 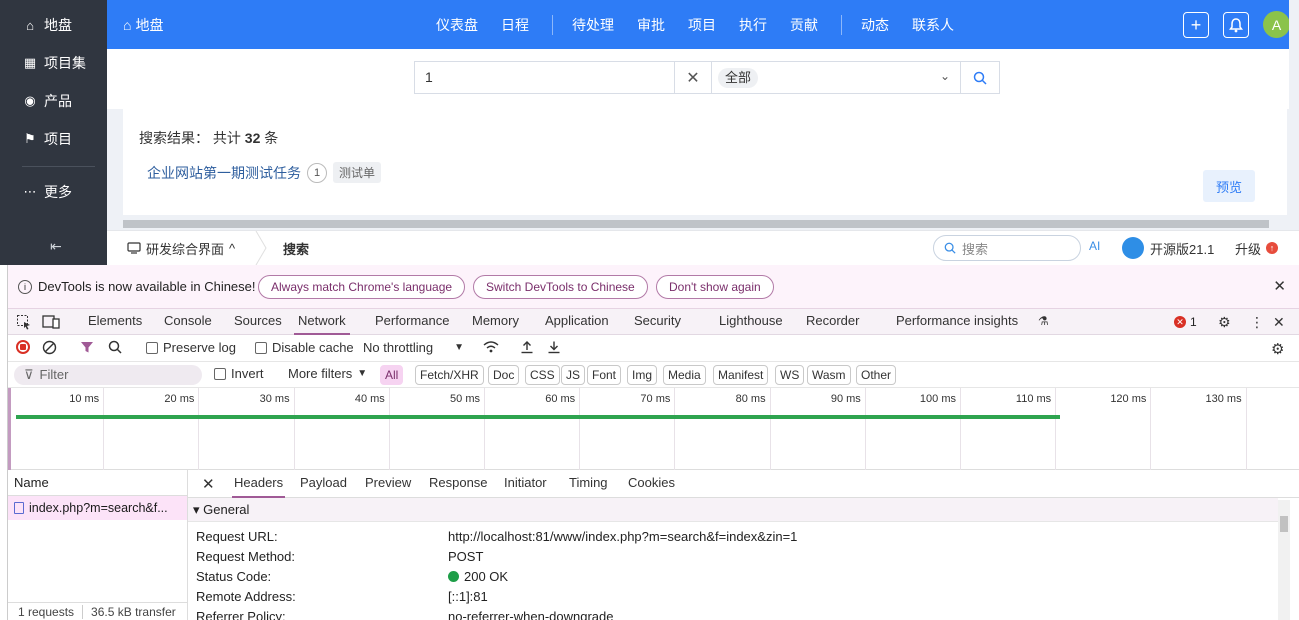 I want to click on tab-lighthouse: Lighthouse, so click(x=751, y=322).